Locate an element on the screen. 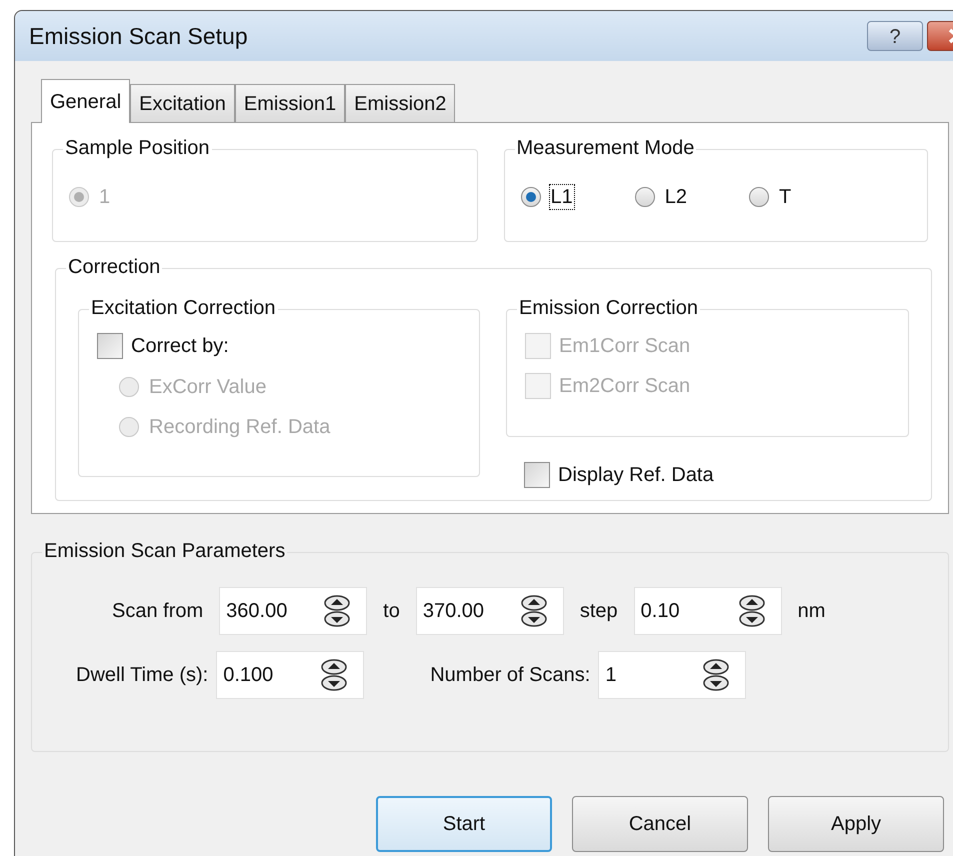 The image size is (953, 856). radio-label: L1 is located at coordinates (561, 197).